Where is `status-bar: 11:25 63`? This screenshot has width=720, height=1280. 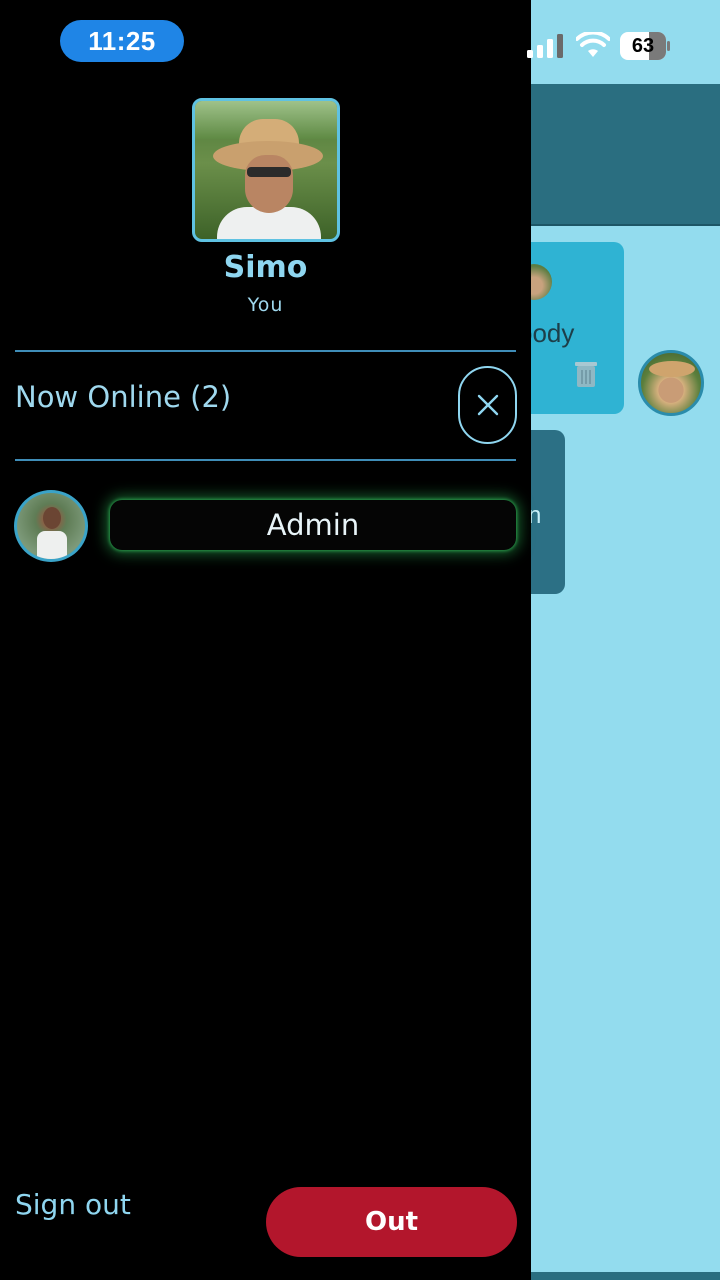
status-bar: 11:25 63 is located at coordinates (360, 42).